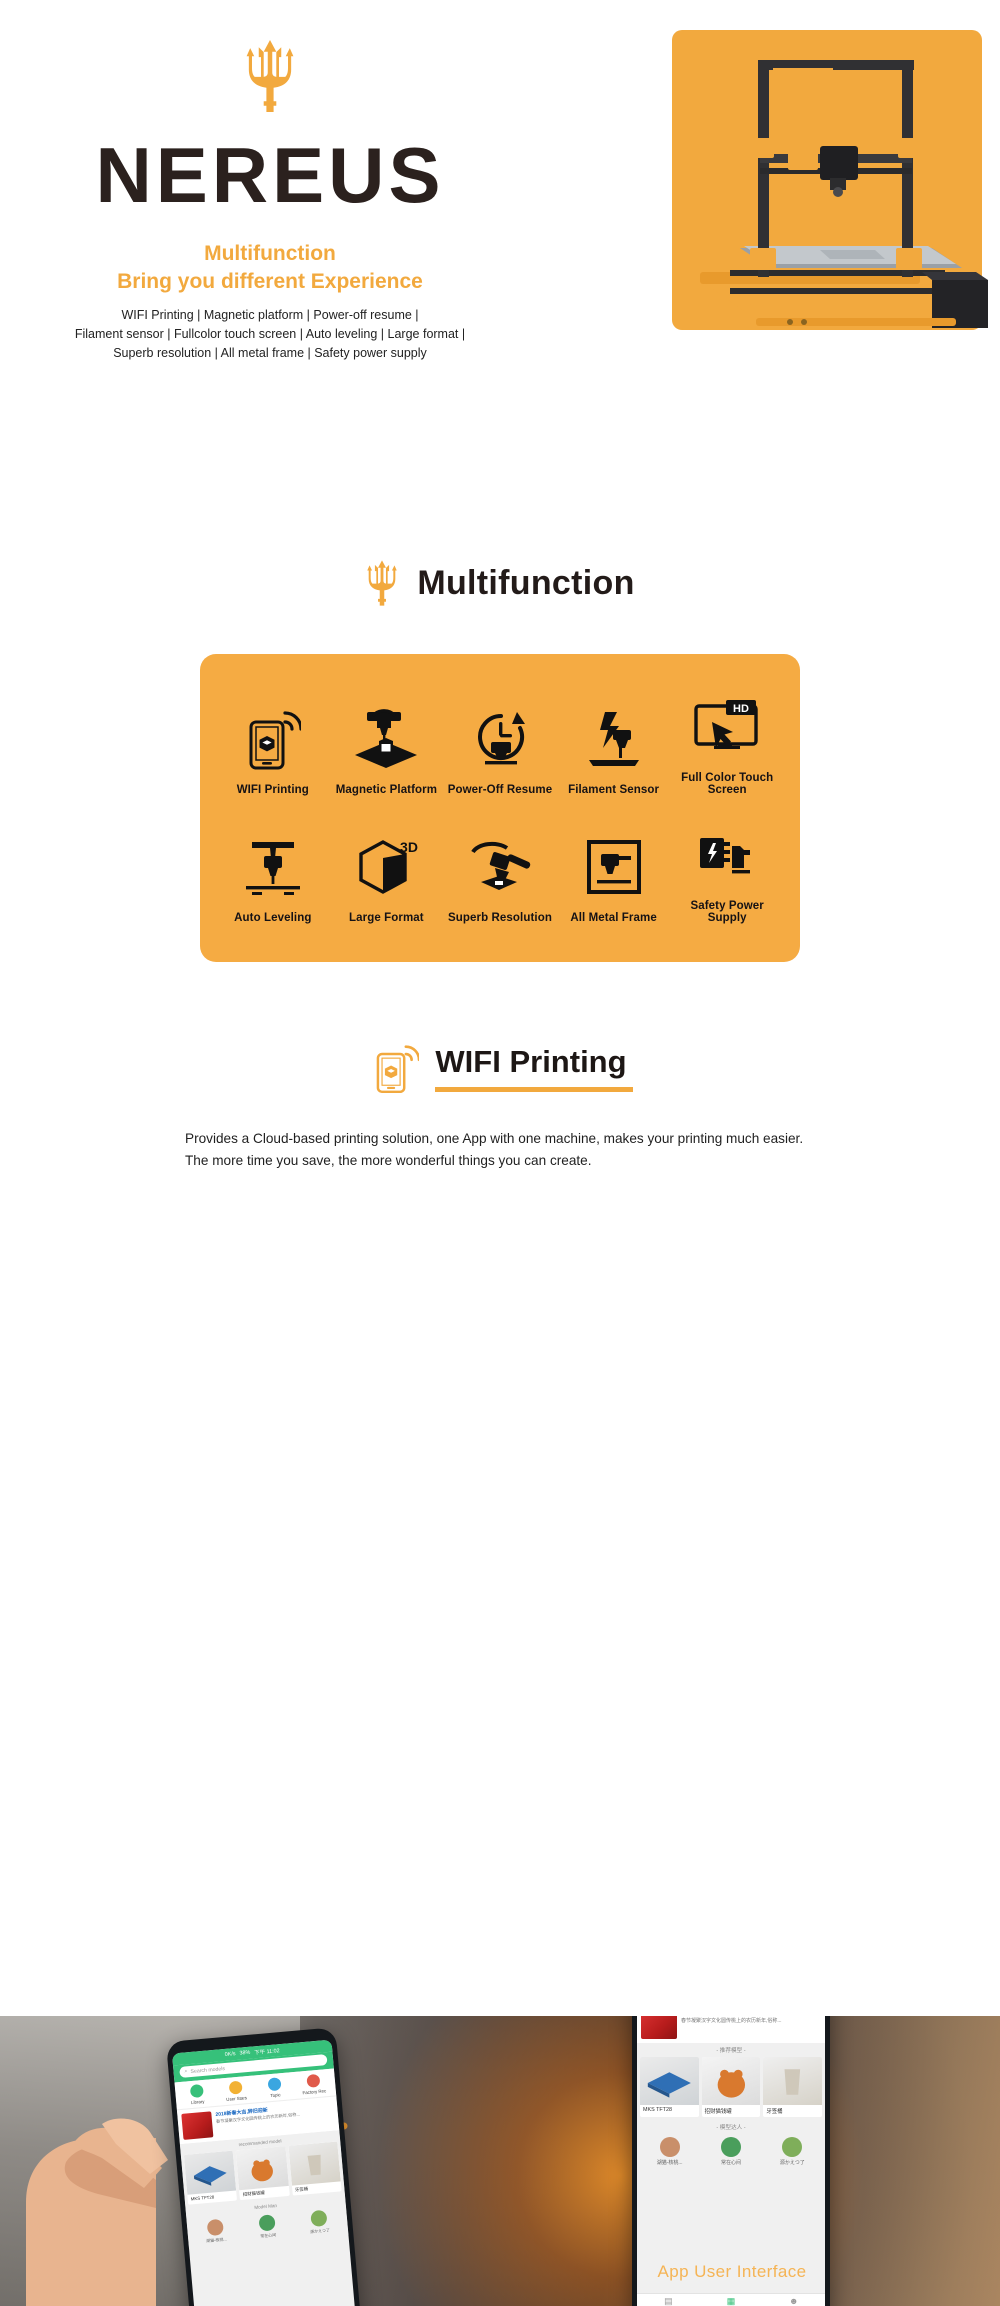 The height and width of the screenshot is (2306, 1000). Describe the element at coordinates (668, 2301) in the screenshot. I see `tab-equipment: ▤ 设备` at that location.